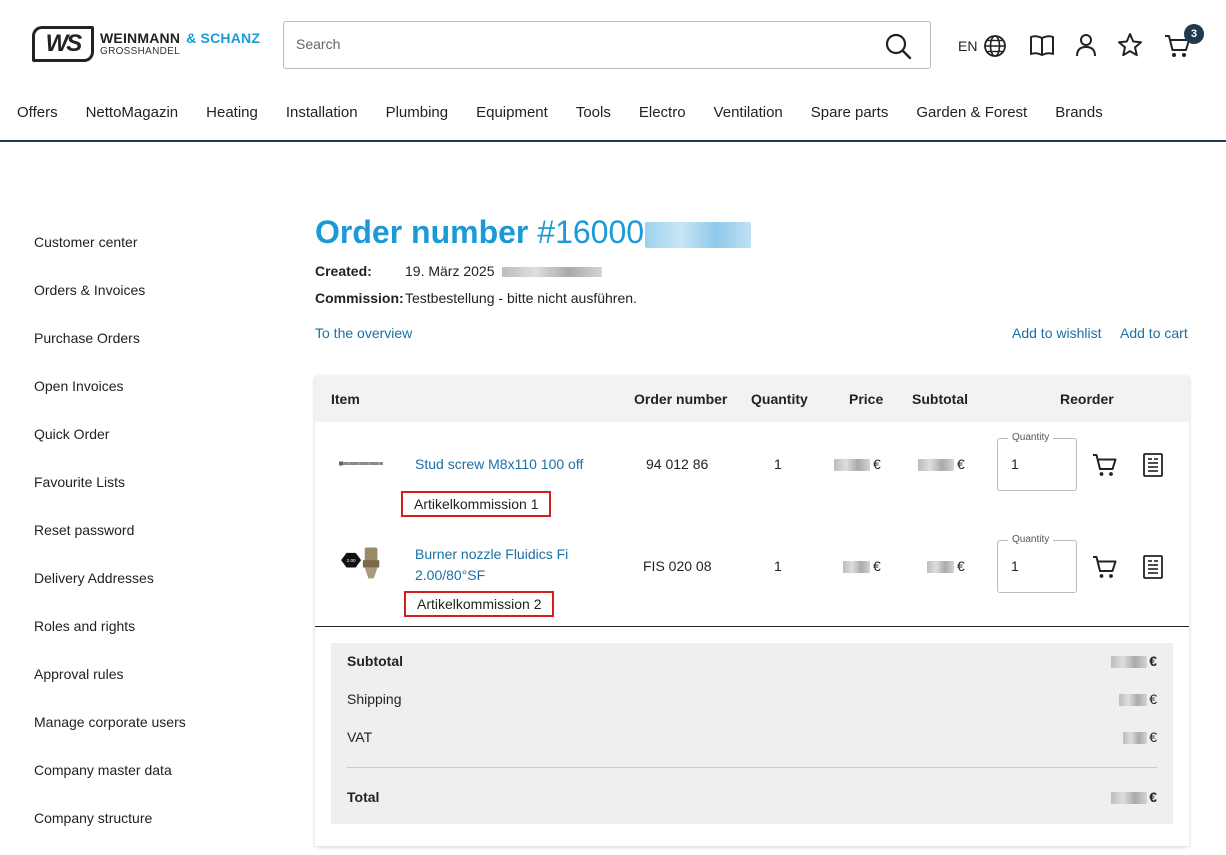  What do you see at coordinates (593, 115) in the screenshot?
I see `nav-item-tools: Tools` at bounding box center [593, 115].